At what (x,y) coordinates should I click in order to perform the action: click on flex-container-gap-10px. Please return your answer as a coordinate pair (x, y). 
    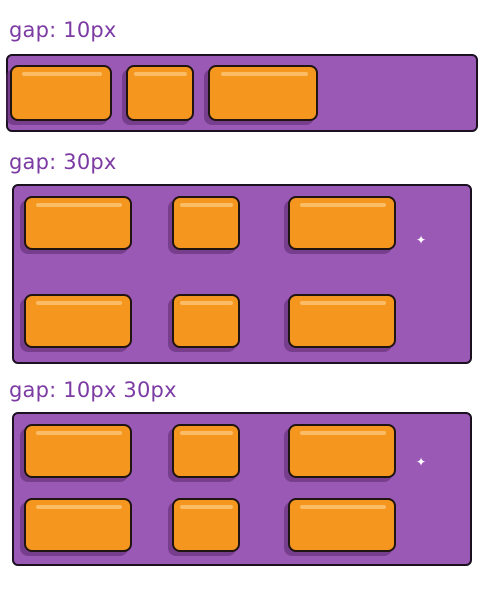
    Looking at the image, I should click on (240, 94).